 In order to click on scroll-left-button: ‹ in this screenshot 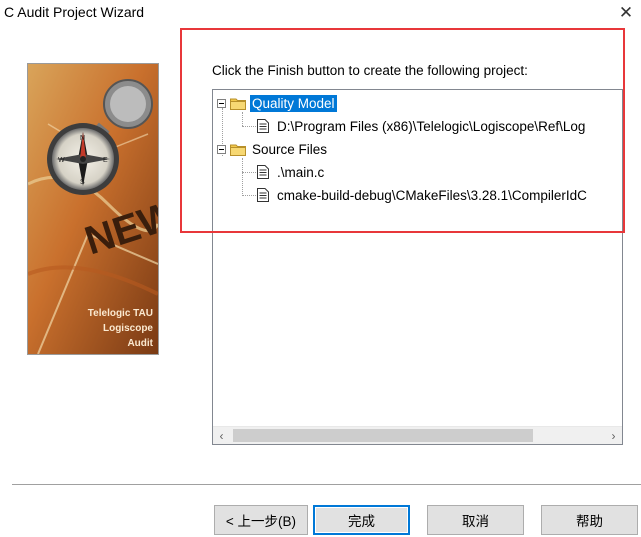, I will do `click(221, 435)`.